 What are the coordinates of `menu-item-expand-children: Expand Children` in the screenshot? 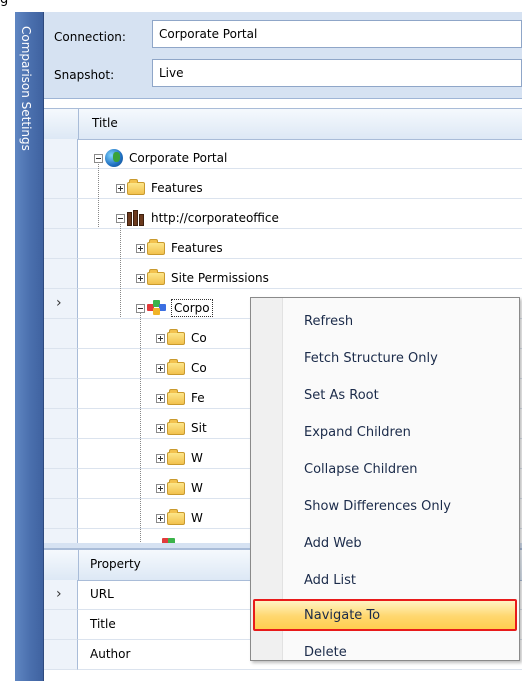 It's located at (385, 432).